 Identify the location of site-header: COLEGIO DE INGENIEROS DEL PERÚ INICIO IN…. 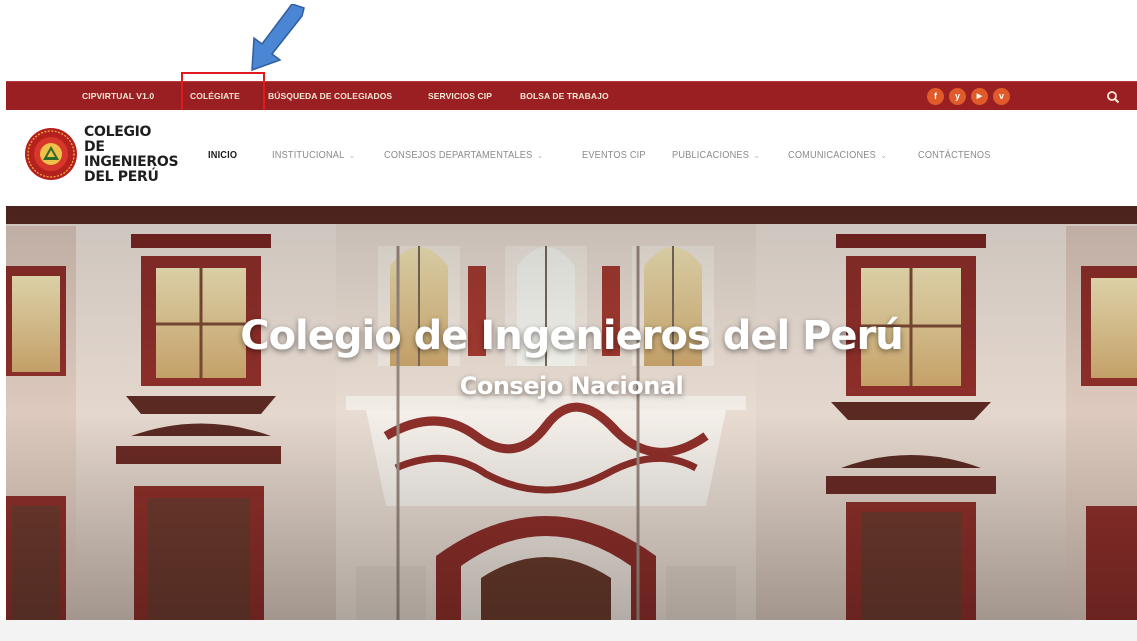
(571, 158).